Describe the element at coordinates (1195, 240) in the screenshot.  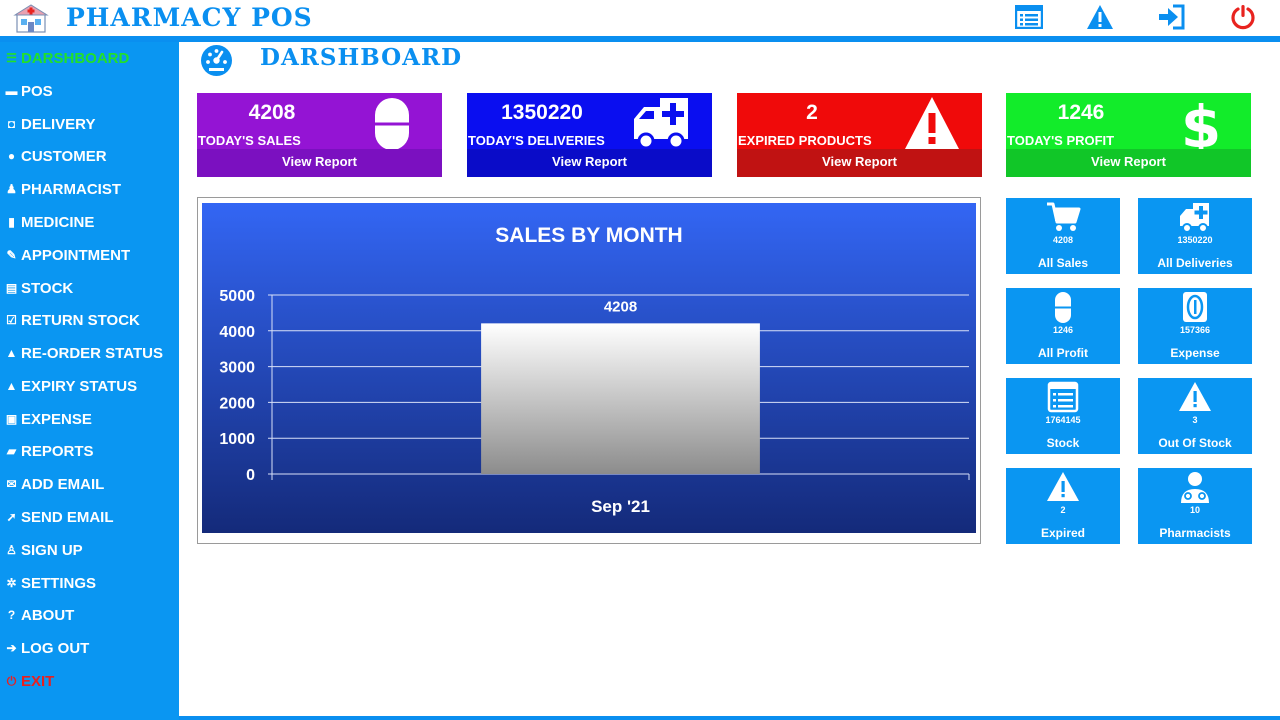
I see `tile-value: 1350220` at that location.